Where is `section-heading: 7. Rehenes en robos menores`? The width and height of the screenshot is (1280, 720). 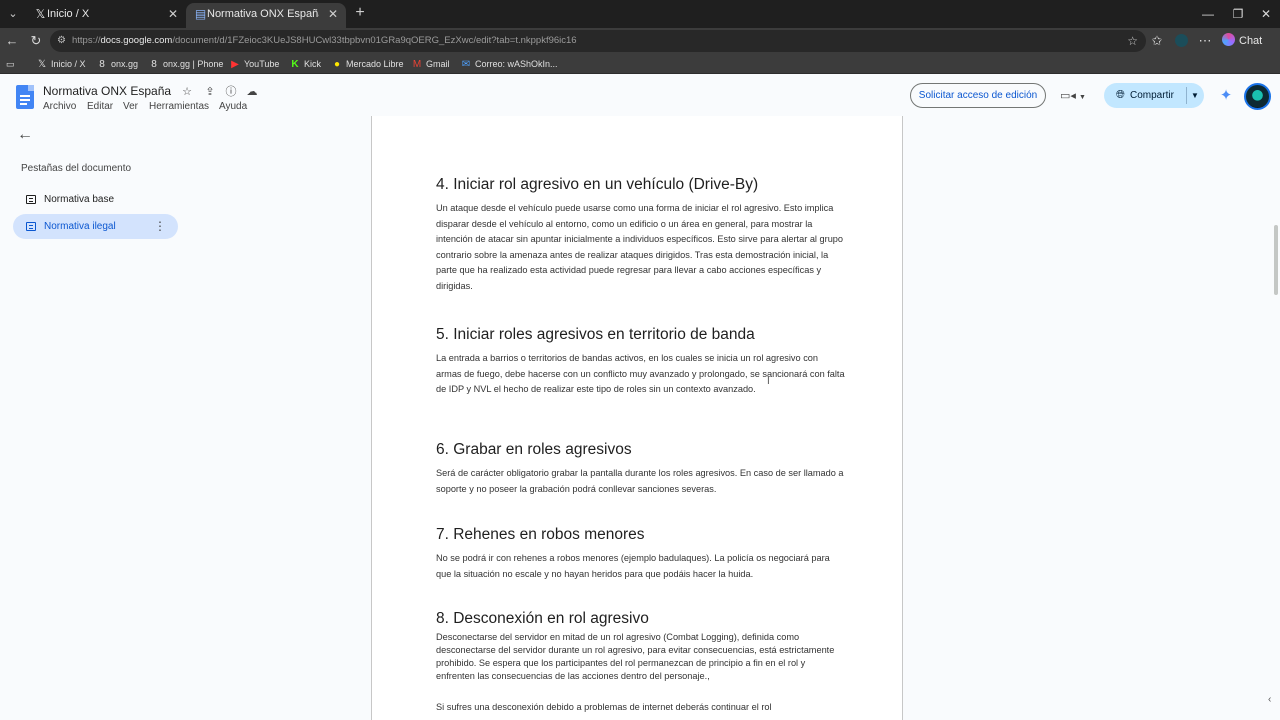 section-heading: 7. Rehenes en robos menores is located at coordinates (540, 534).